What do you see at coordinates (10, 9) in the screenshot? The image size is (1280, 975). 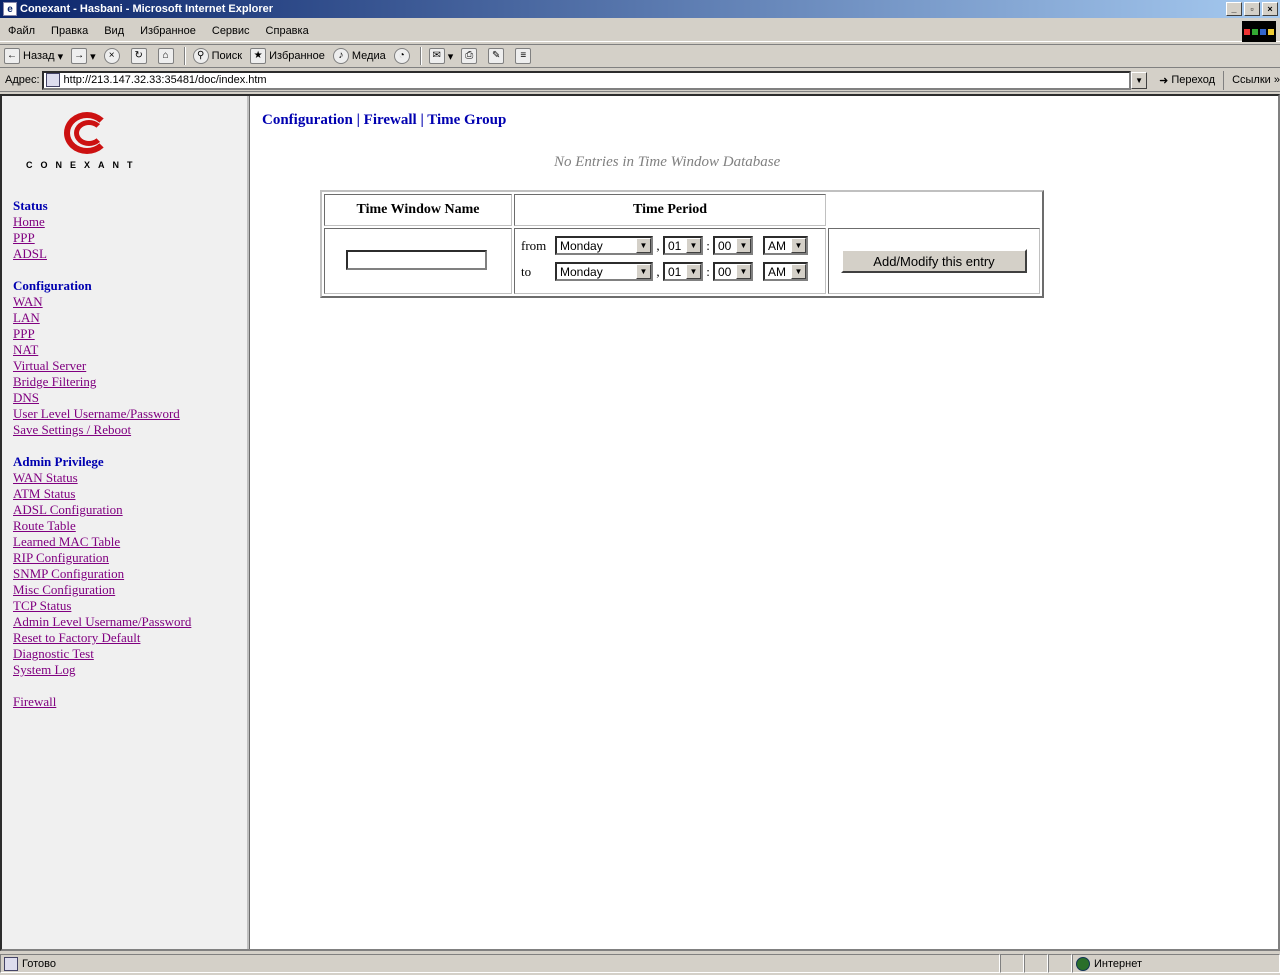 I see `ie-icon: e` at bounding box center [10, 9].